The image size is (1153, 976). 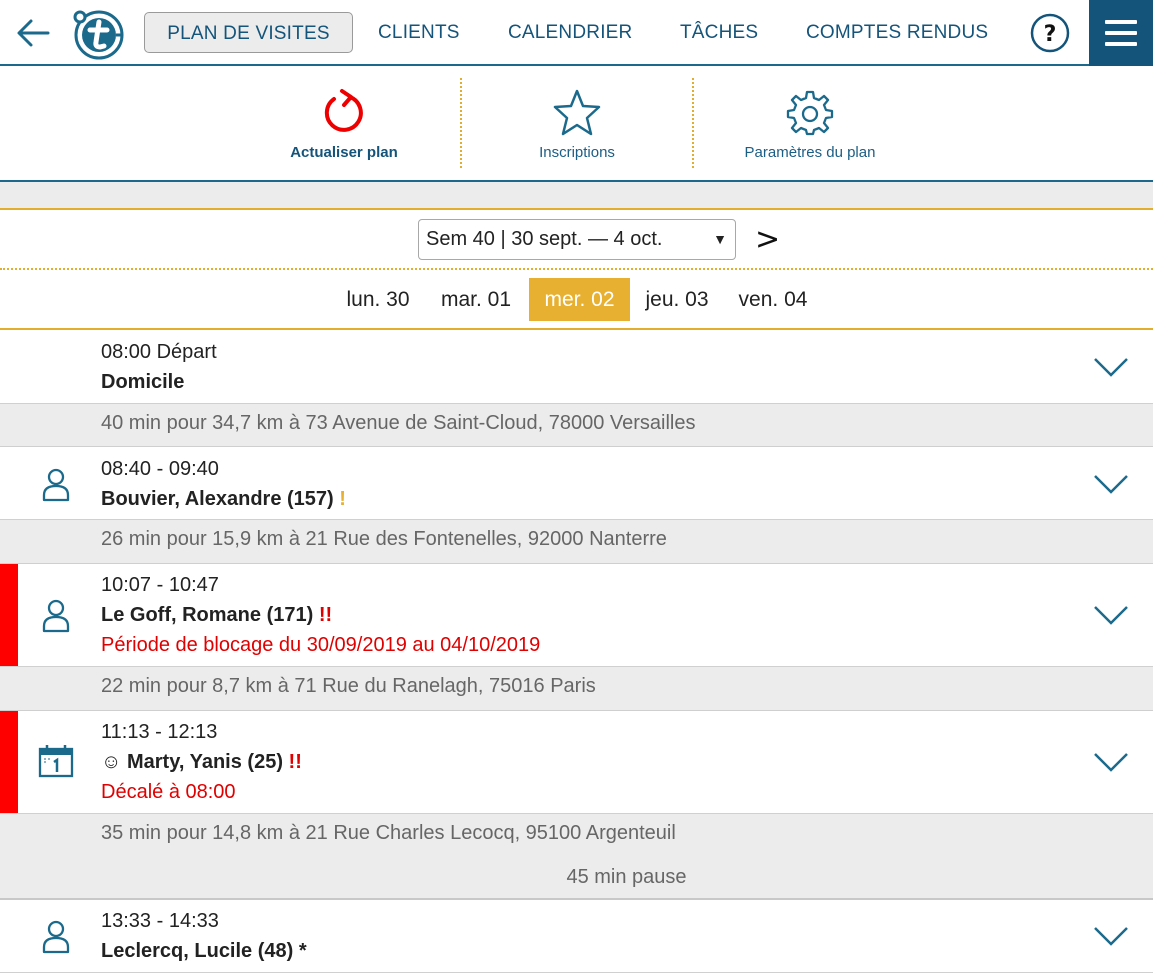 I want to click on tab-clients: CLIENTS, so click(x=419, y=32).